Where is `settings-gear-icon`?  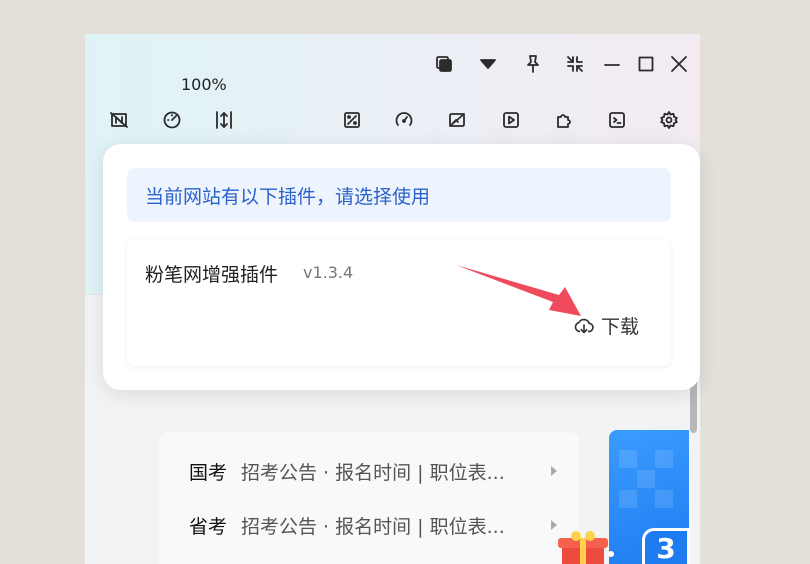
settings-gear-icon is located at coordinates (669, 120).